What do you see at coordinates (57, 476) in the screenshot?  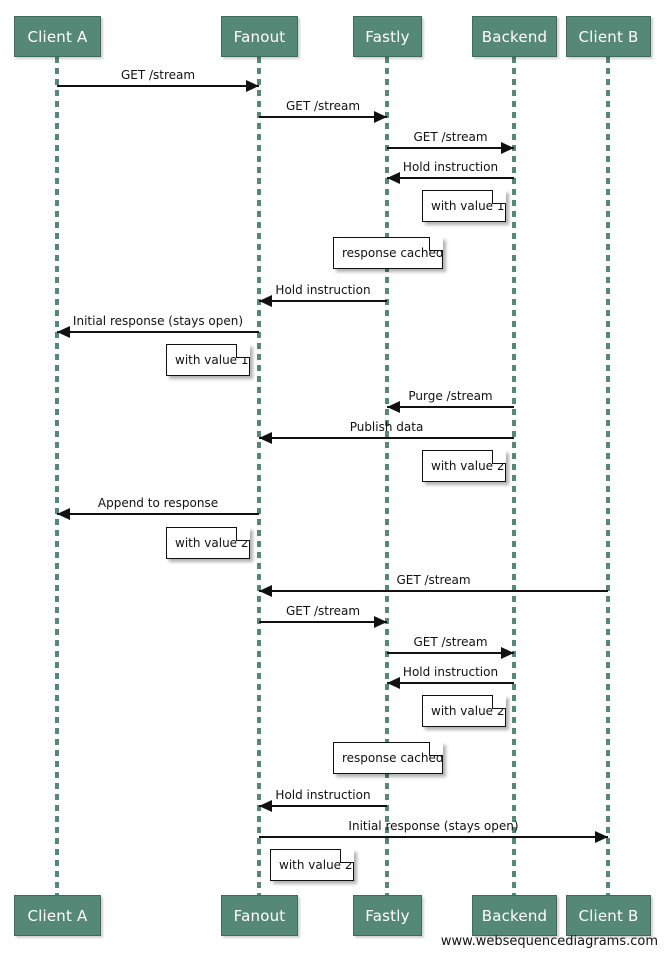 I see `lifeline-client_a` at bounding box center [57, 476].